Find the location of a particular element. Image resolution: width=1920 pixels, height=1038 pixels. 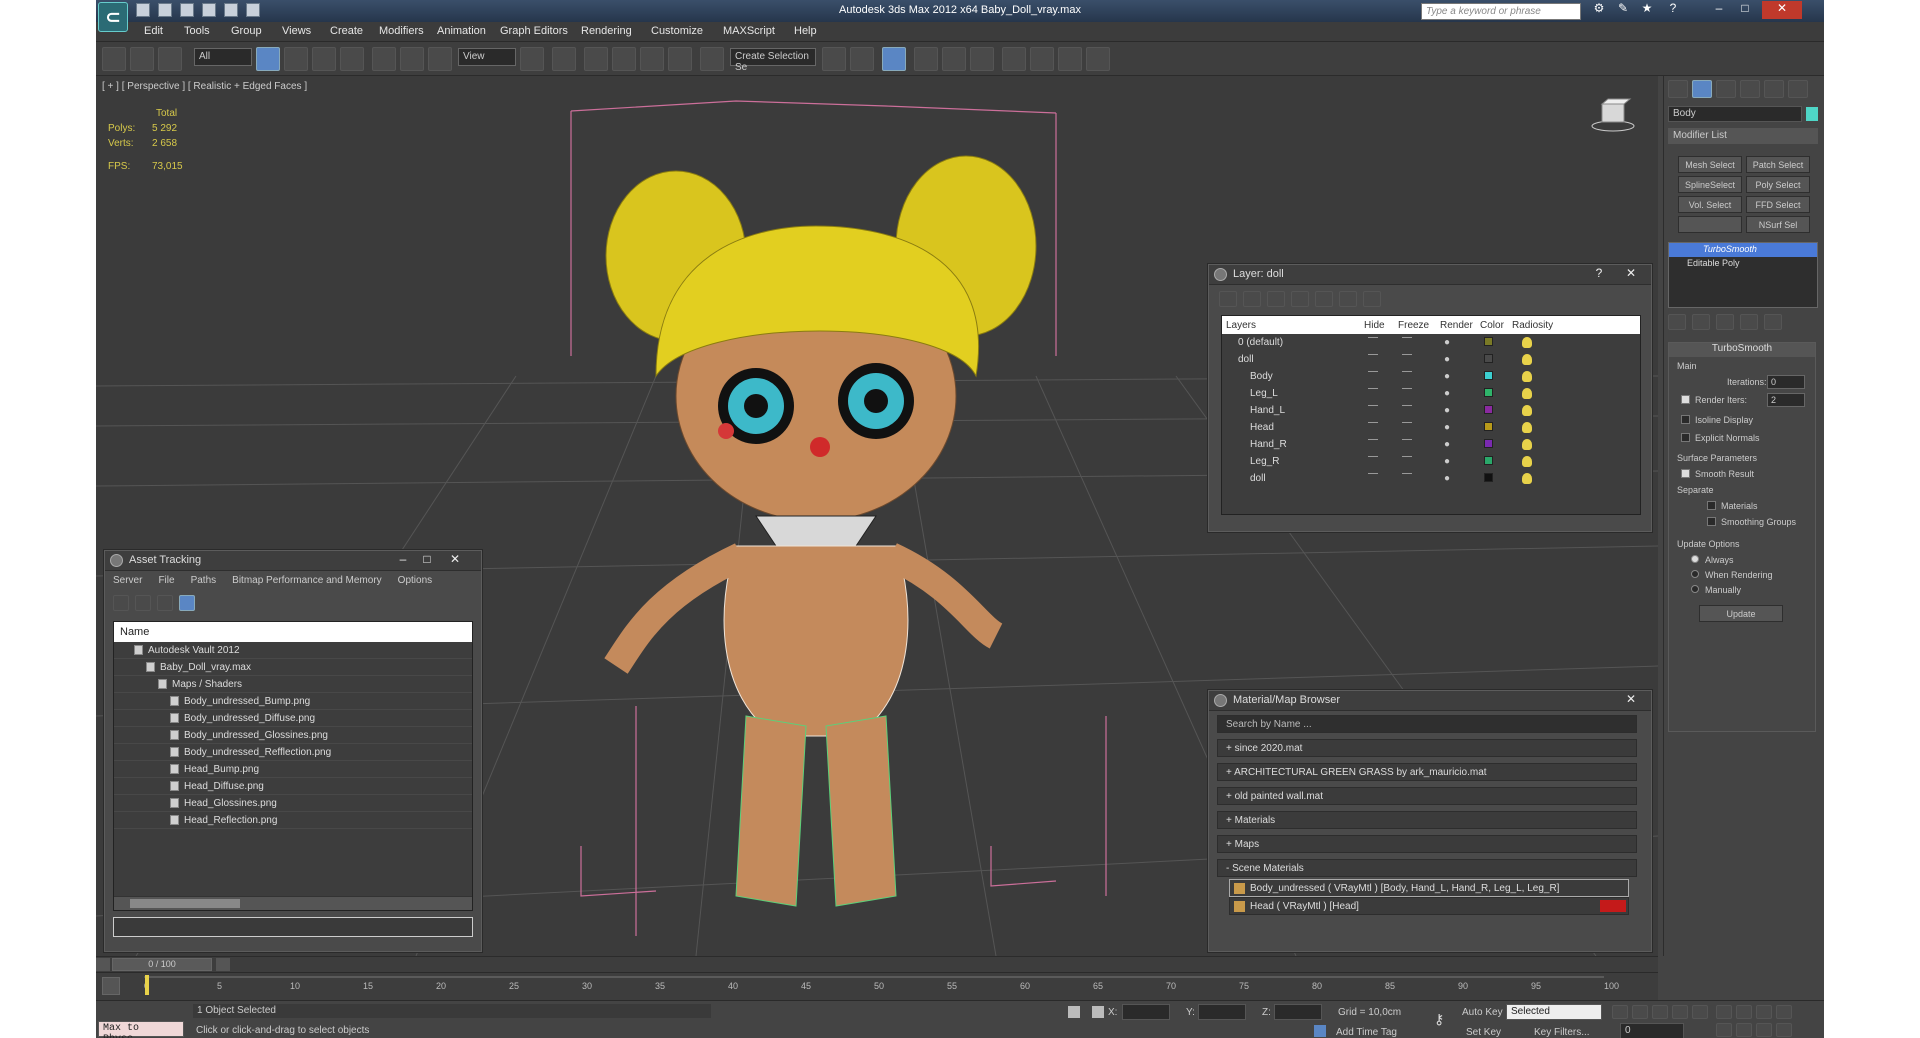

asset-menu-file: File is located at coordinates (166, 580).